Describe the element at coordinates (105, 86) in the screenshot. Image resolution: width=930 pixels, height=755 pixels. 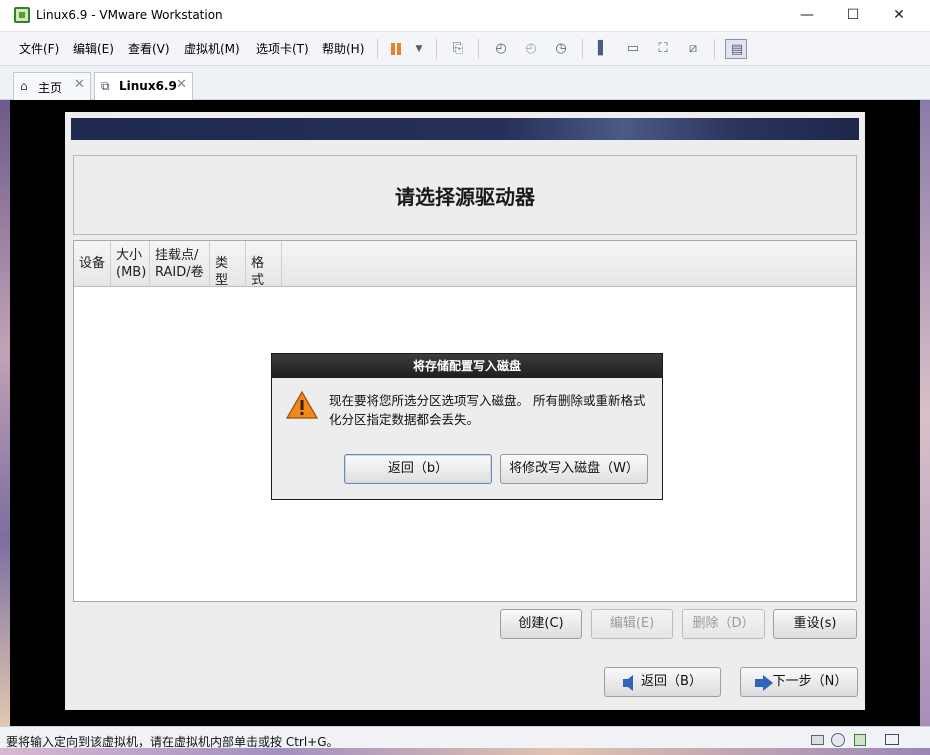
I see `vm-icon: ⧉` at that location.